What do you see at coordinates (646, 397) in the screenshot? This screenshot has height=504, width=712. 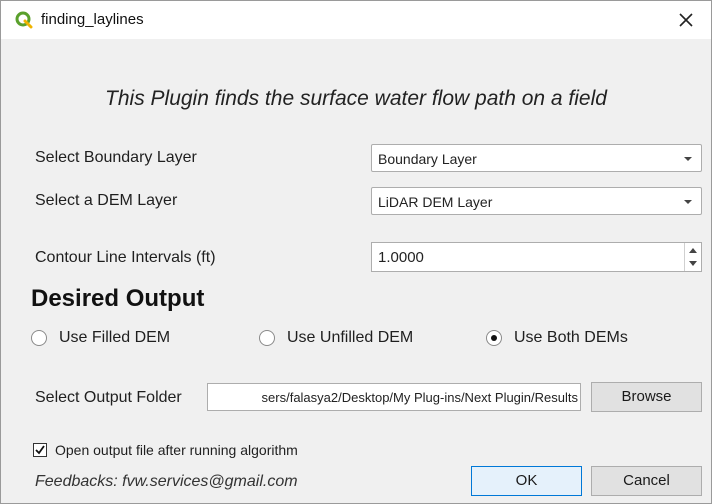 I see `browse-button: Browse` at bounding box center [646, 397].